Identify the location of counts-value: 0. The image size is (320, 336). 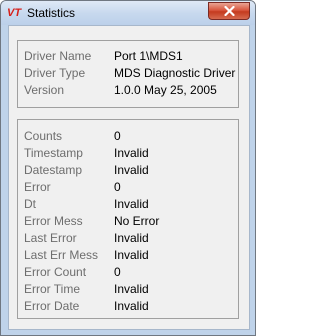
(117, 136).